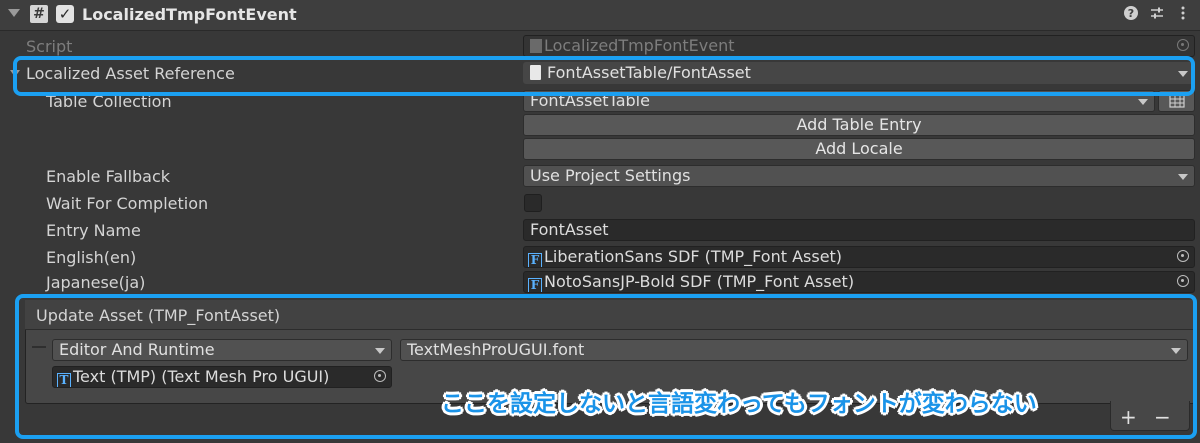 This screenshot has width=1200, height=443. I want to click on enable-fallback-value: Use Project Settings, so click(610, 175).